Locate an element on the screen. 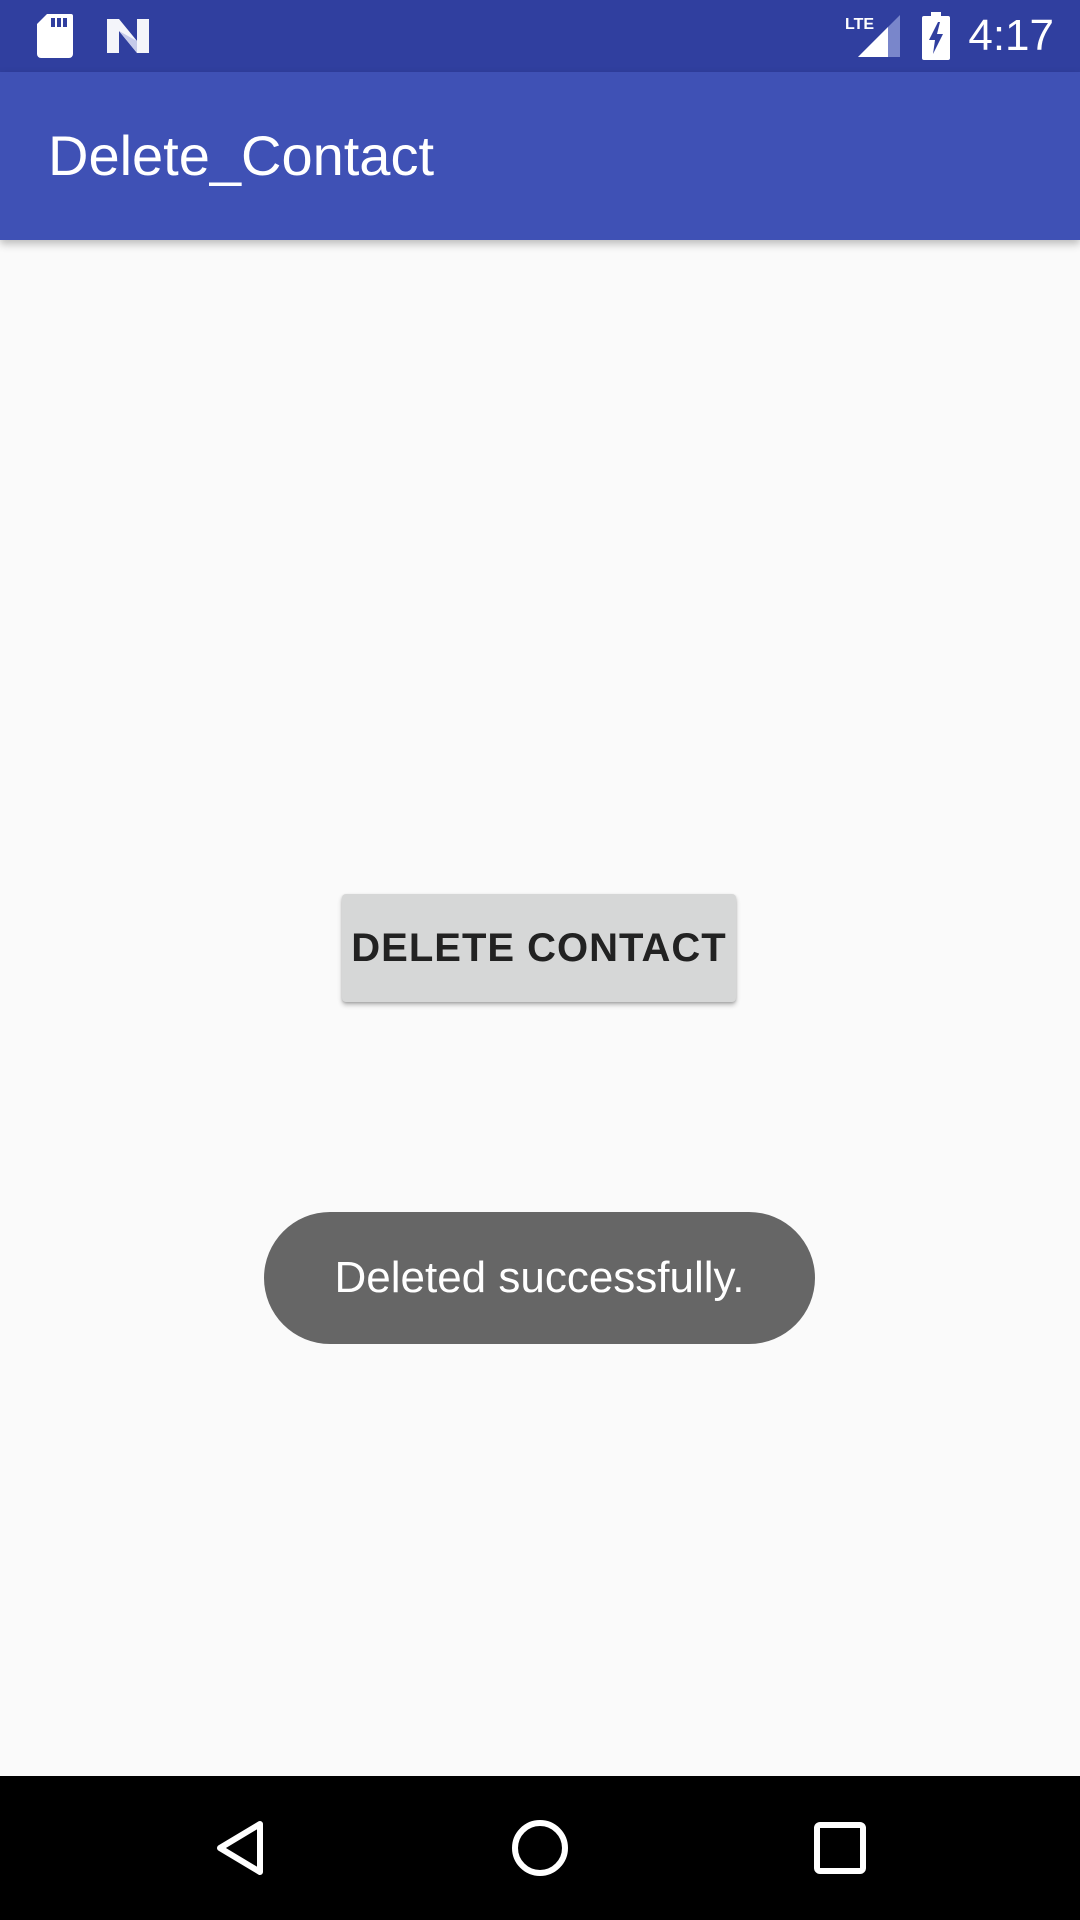  recents-icon is located at coordinates (840, 1848).